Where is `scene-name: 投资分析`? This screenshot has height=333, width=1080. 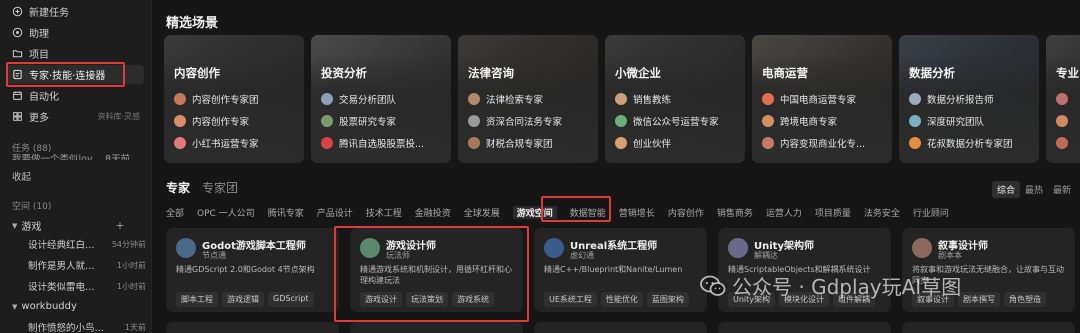 scene-name: 投资分析 is located at coordinates (344, 73).